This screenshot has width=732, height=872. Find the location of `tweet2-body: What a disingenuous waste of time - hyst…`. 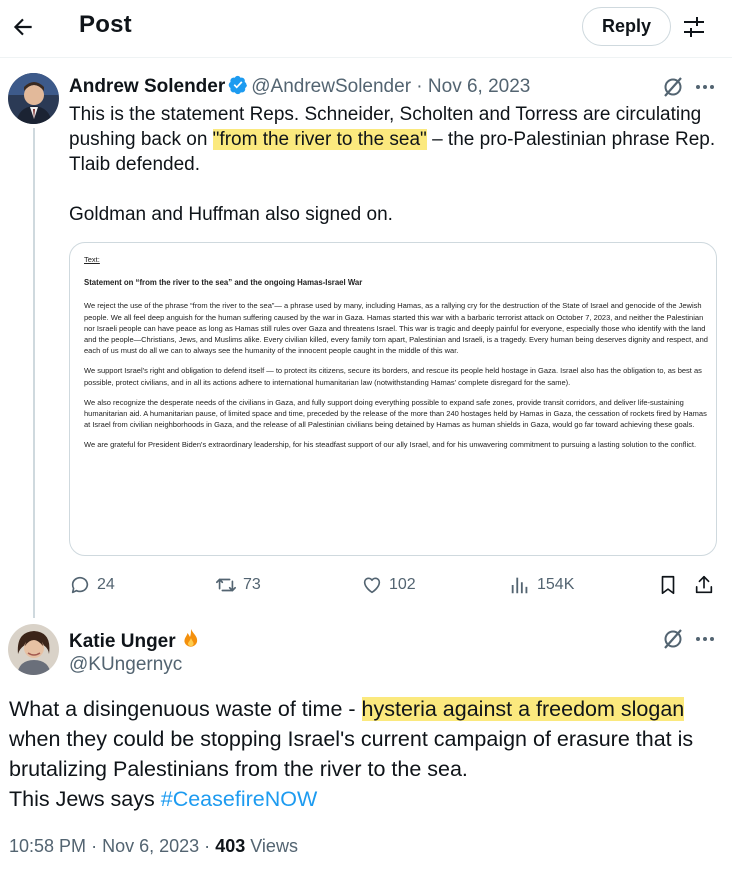

tweet2-body: What a disingenuous waste of time - hyst… is located at coordinates (365, 754).